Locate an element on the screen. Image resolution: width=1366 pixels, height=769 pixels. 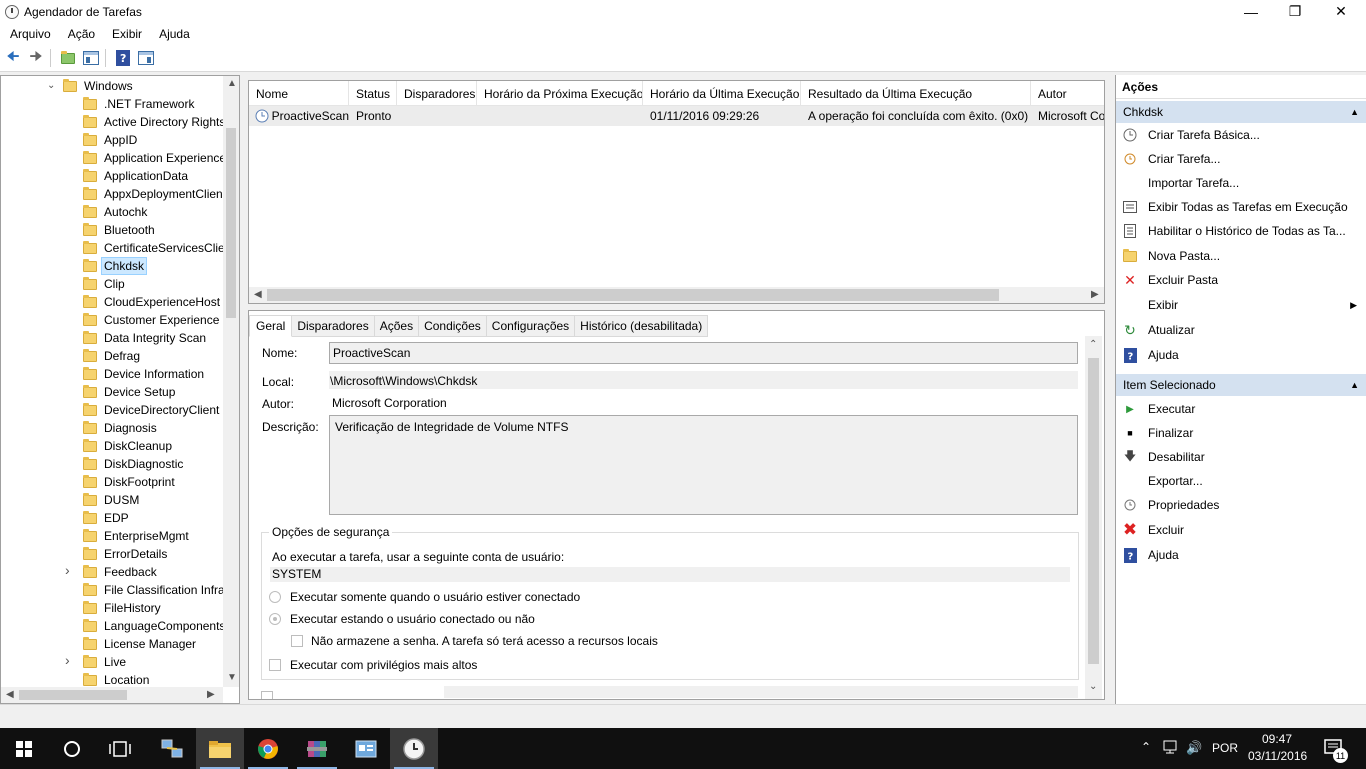
scroll-down-icon: ⌄ is located at coordinates (1093, 686).